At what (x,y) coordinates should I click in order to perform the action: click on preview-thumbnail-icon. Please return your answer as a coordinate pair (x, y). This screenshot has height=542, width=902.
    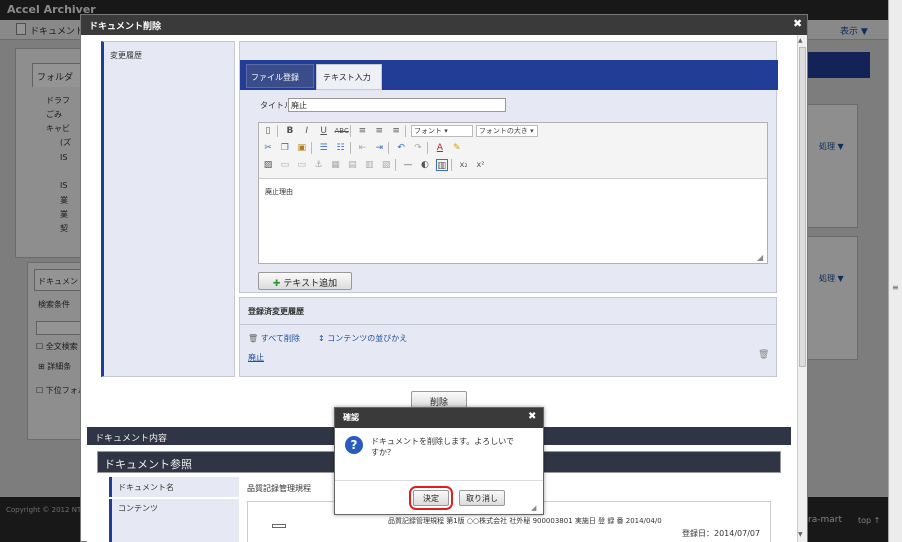
    Looking at the image, I should click on (279, 526).